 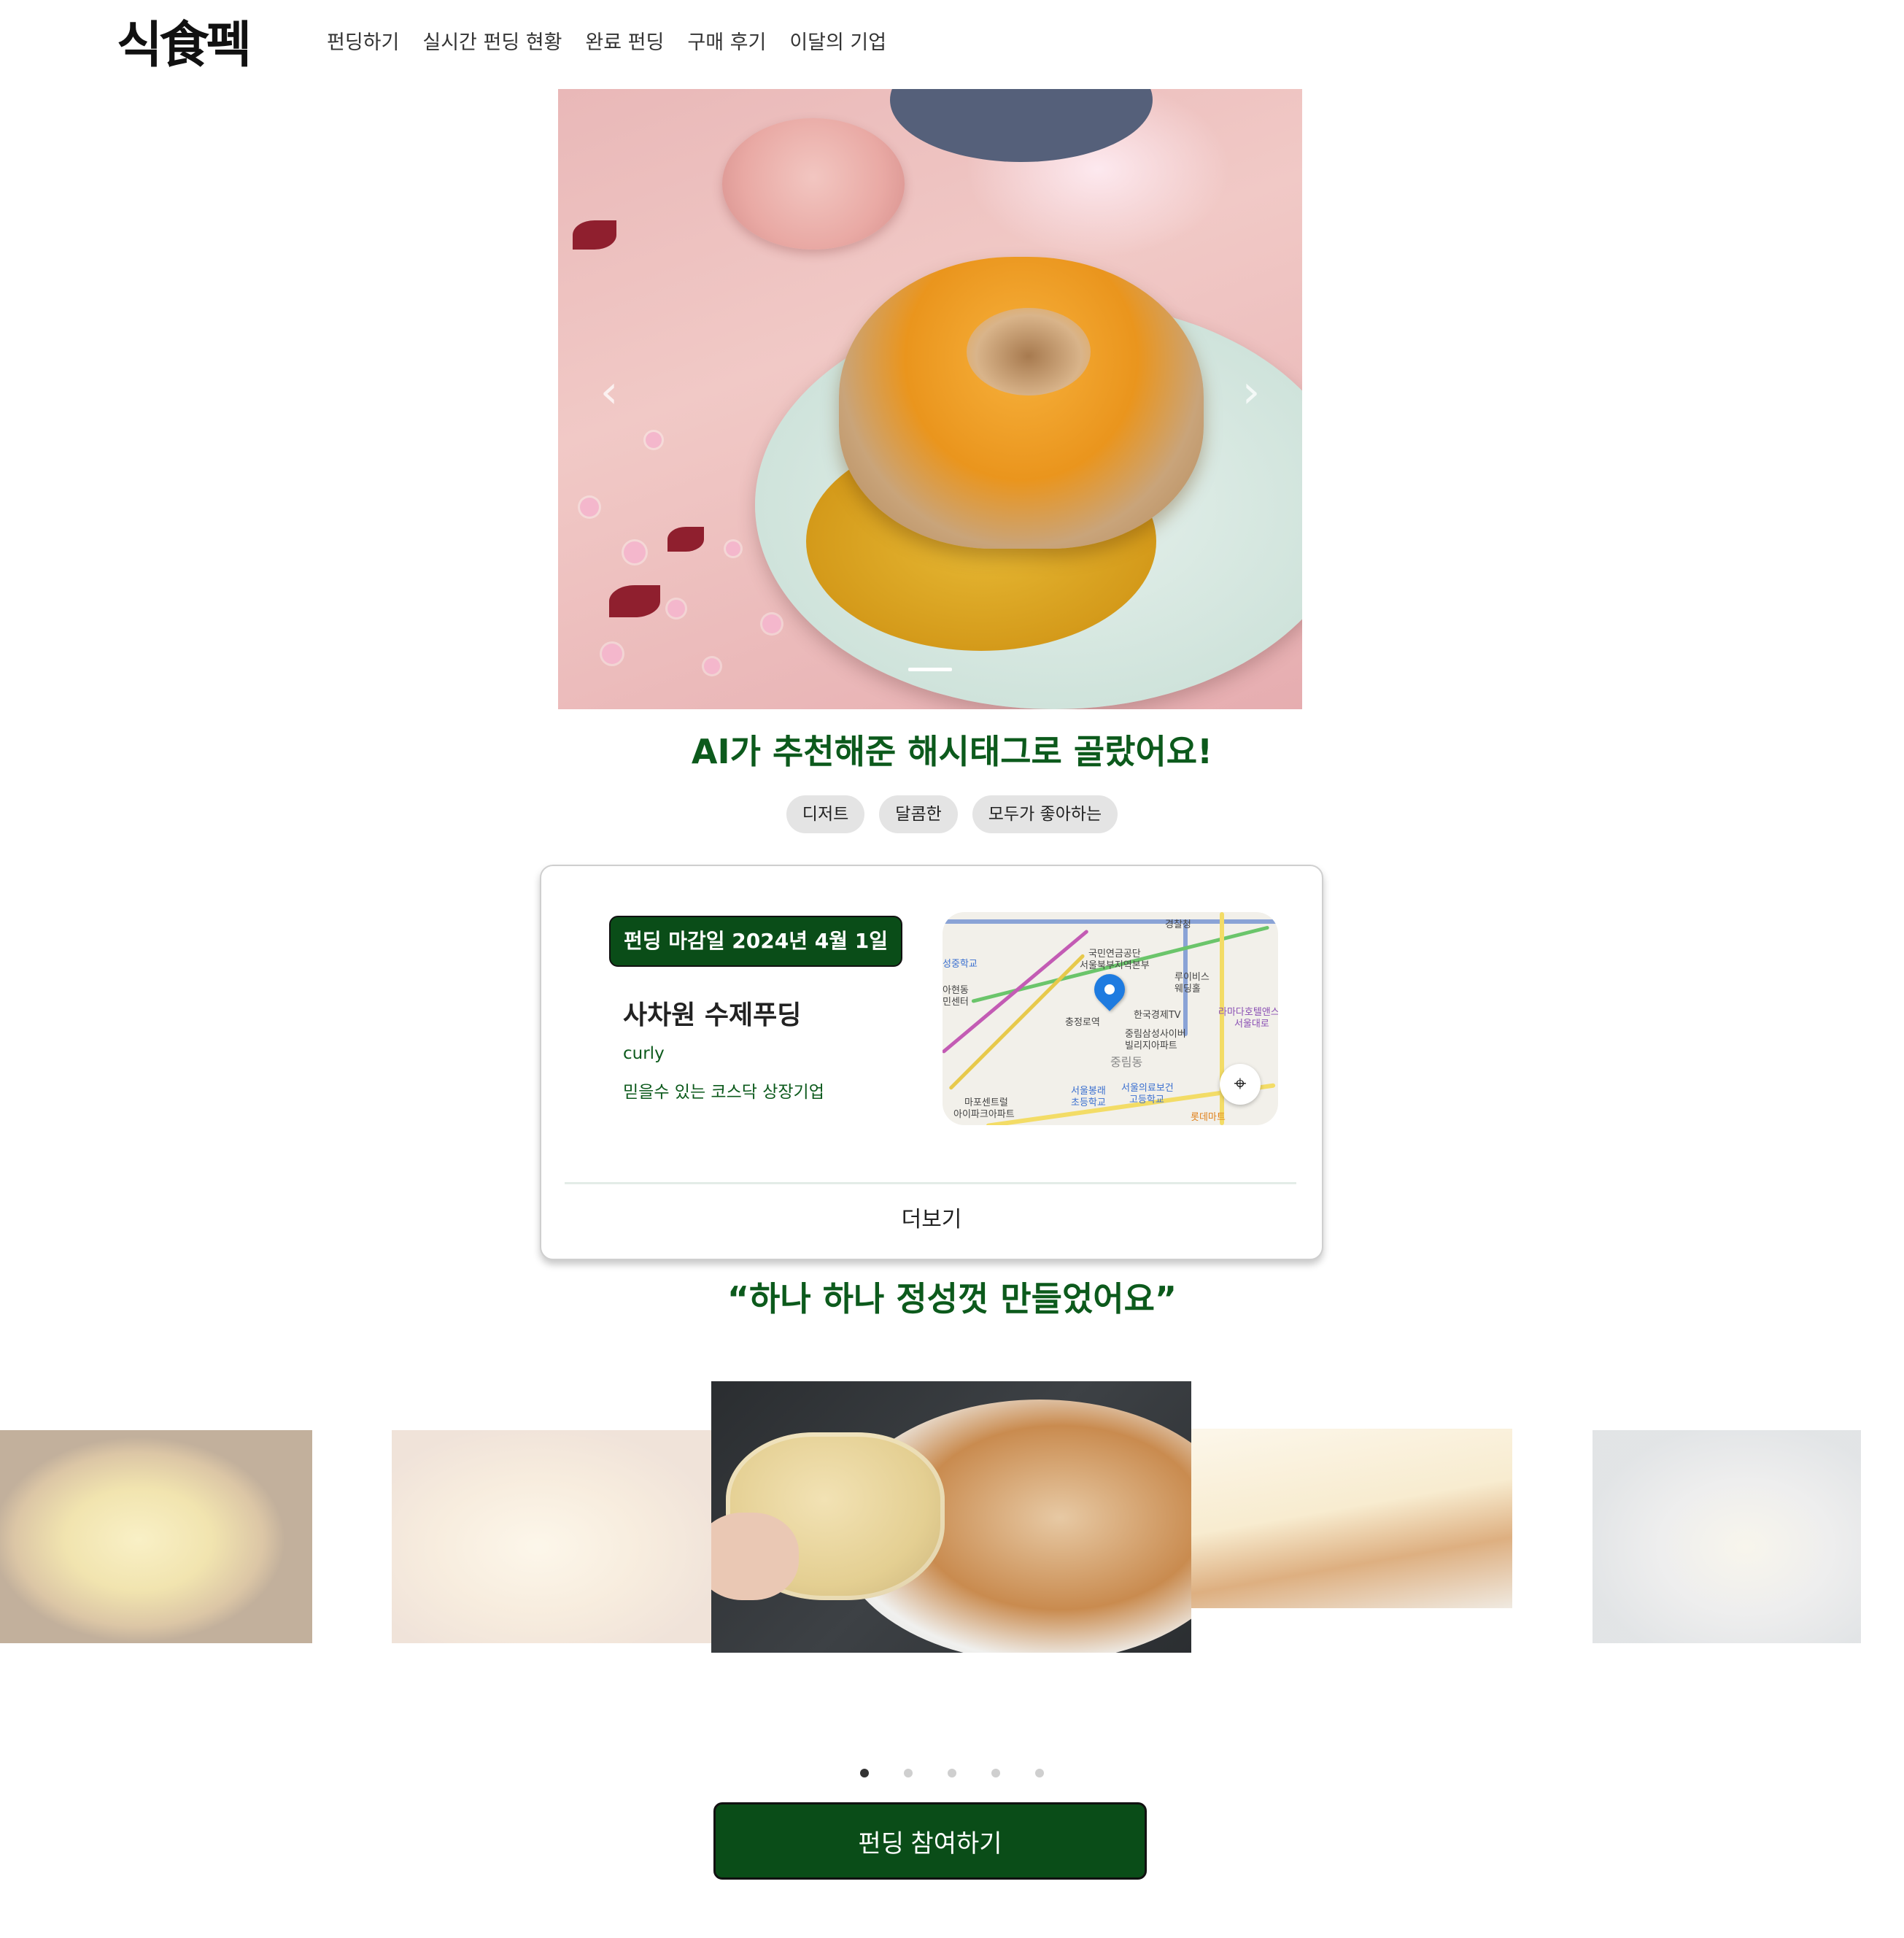 I want to click on product-name: 사차원 수제푸딩, so click(x=712, y=1015).